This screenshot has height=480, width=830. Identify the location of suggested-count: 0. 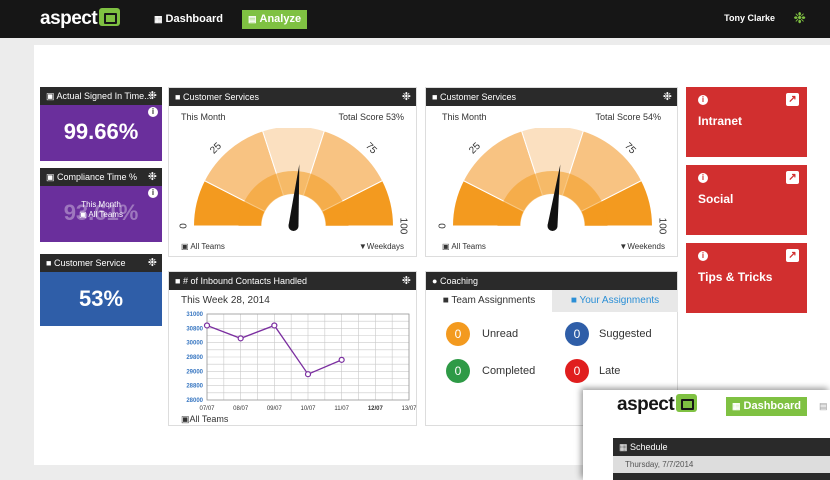
(577, 334).